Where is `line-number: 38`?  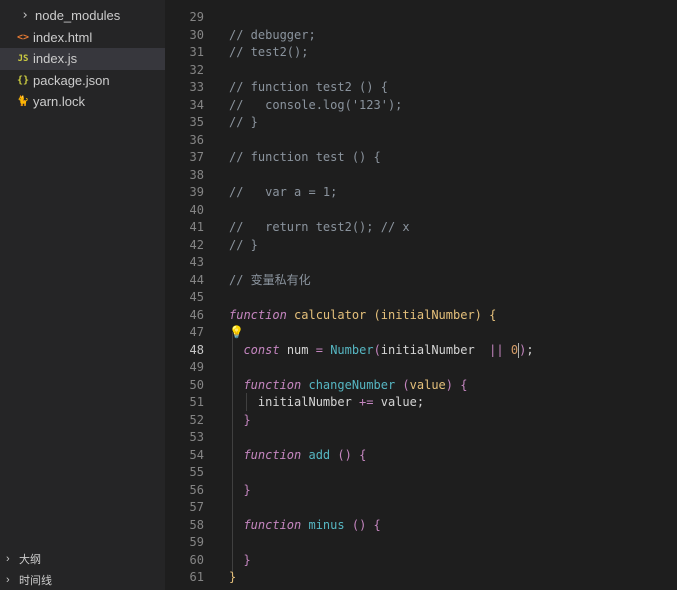 line-number: 38 is located at coordinates (196, 174).